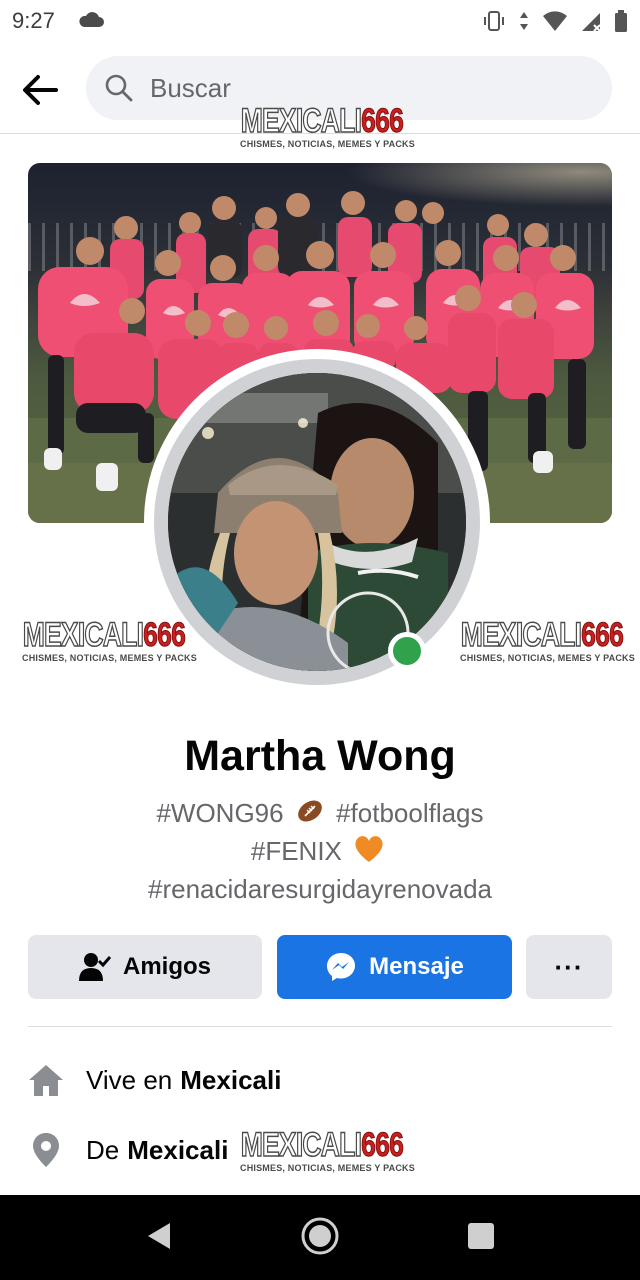  What do you see at coordinates (46, 1150) in the screenshot?
I see `location-pin-icon` at bounding box center [46, 1150].